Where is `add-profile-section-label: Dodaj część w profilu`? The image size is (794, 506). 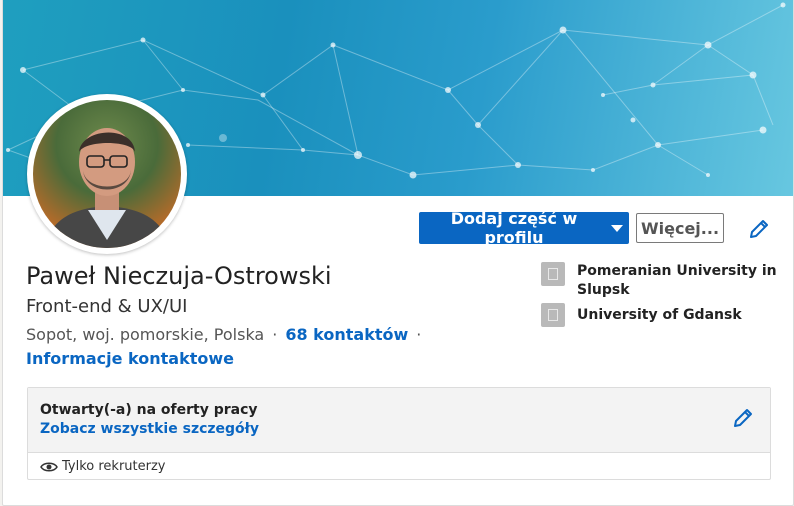 add-profile-section-label: Dodaj część w profilu is located at coordinates (514, 228).